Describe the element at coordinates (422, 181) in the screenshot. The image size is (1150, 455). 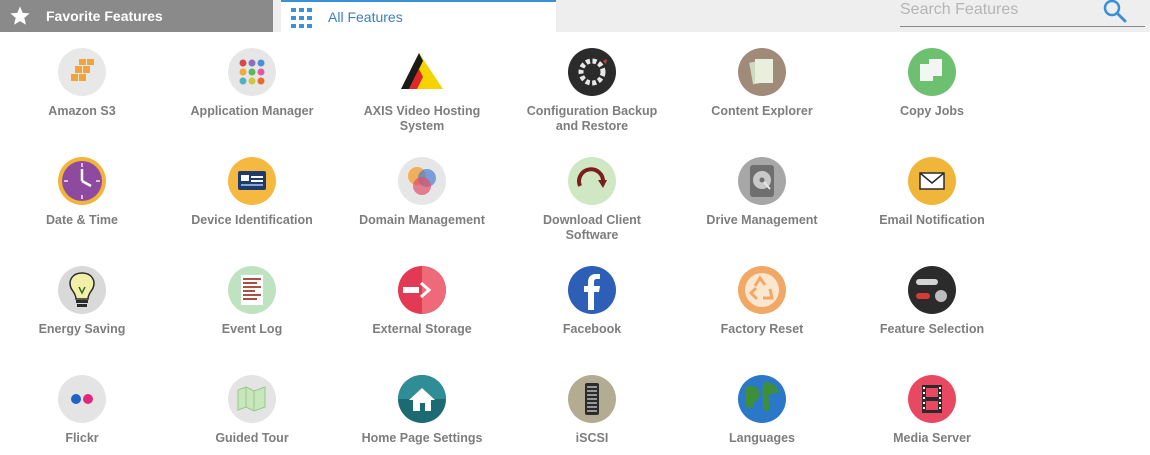
I see `domain-circles-icon` at that location.